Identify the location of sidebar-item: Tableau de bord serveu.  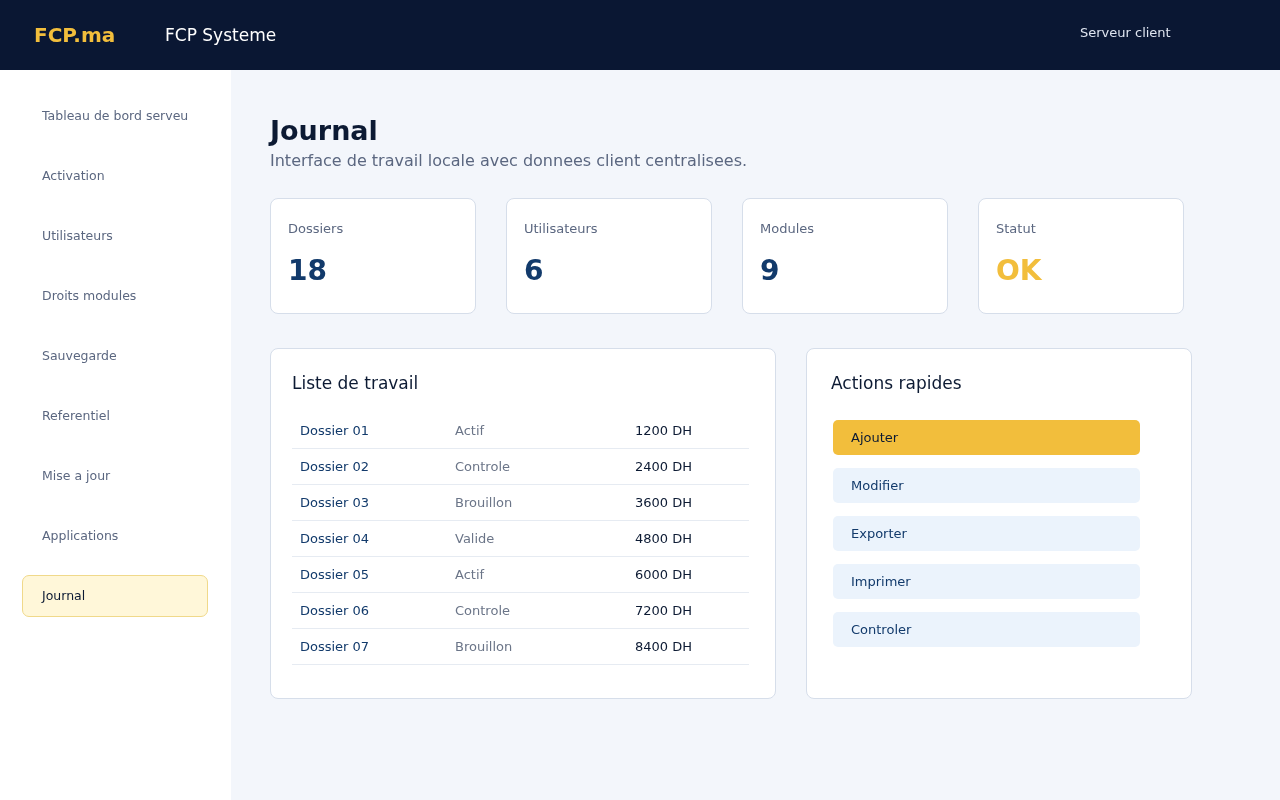
(115, 116).